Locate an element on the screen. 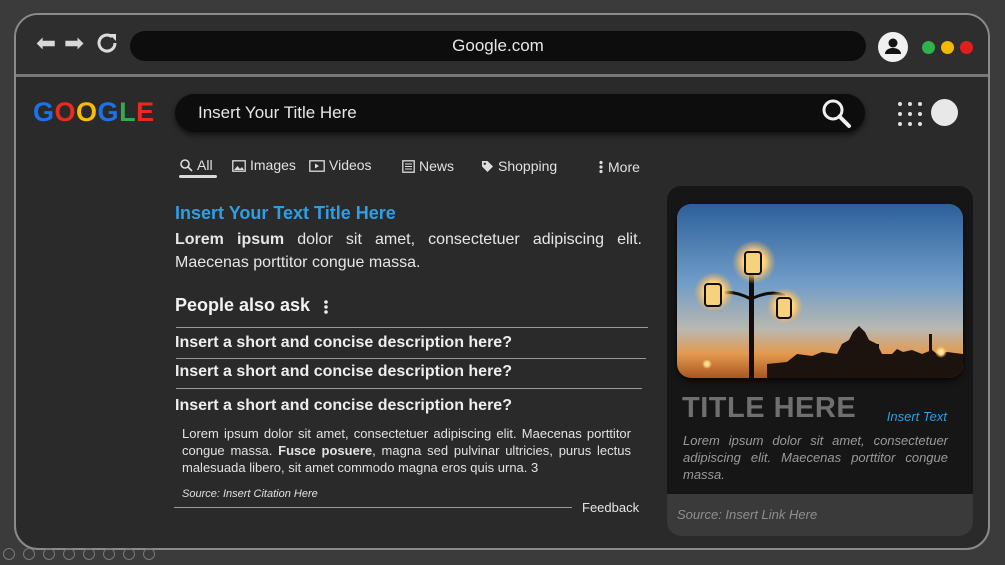 This screenshot has width=1005, height=565. subtitles-icon is located at coordinates (109, 554).